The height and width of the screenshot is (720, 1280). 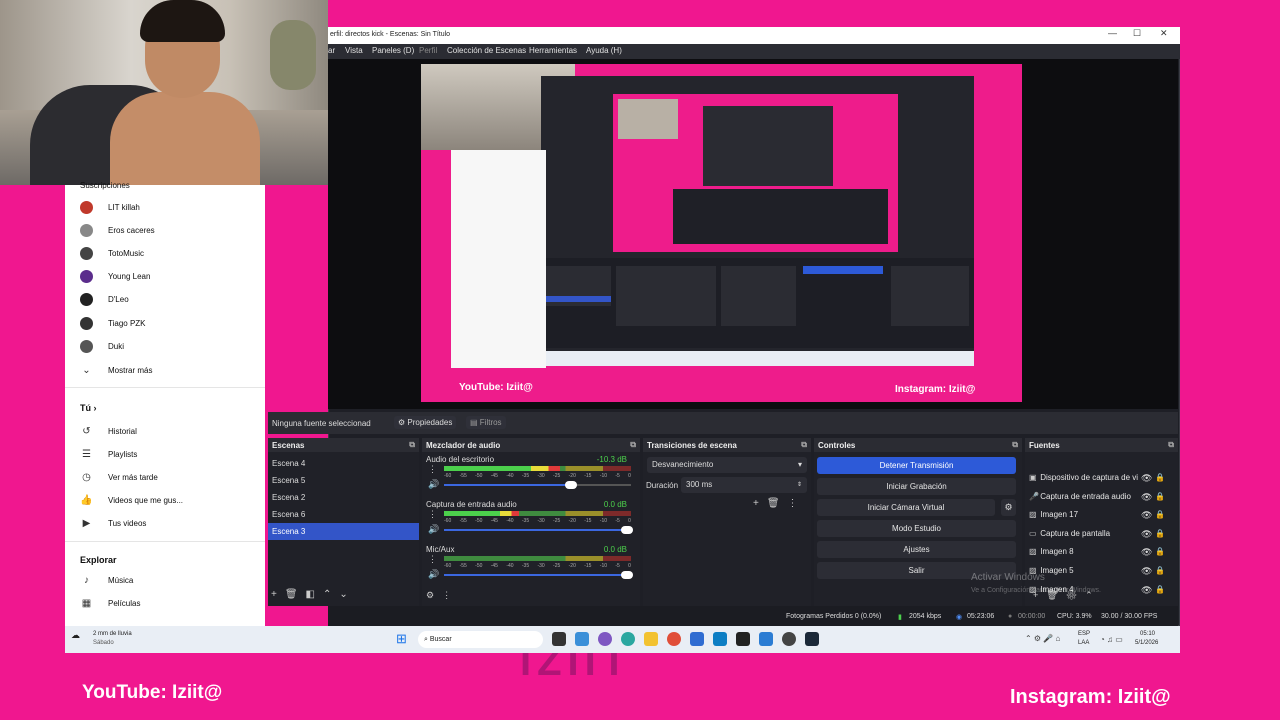 I want to click on show-more-button: ⌄ Mostrar más, so click(x=116, y=370).